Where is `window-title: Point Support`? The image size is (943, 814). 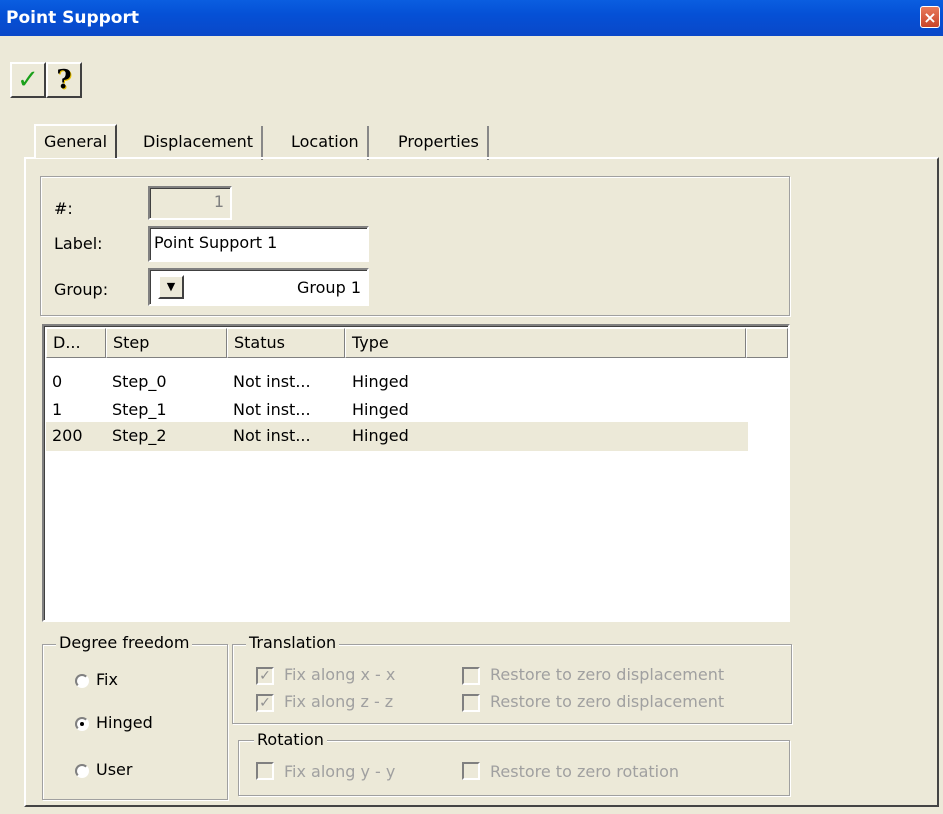
window-title: Point Support is located at coordinates (72, 18).